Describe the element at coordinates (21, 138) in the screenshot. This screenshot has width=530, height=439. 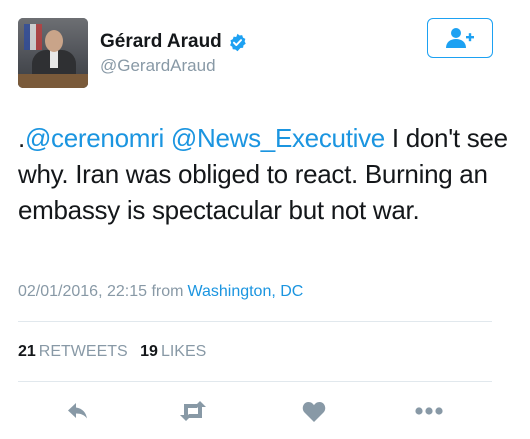
I see `tweet-text-prefix: .` at that location.